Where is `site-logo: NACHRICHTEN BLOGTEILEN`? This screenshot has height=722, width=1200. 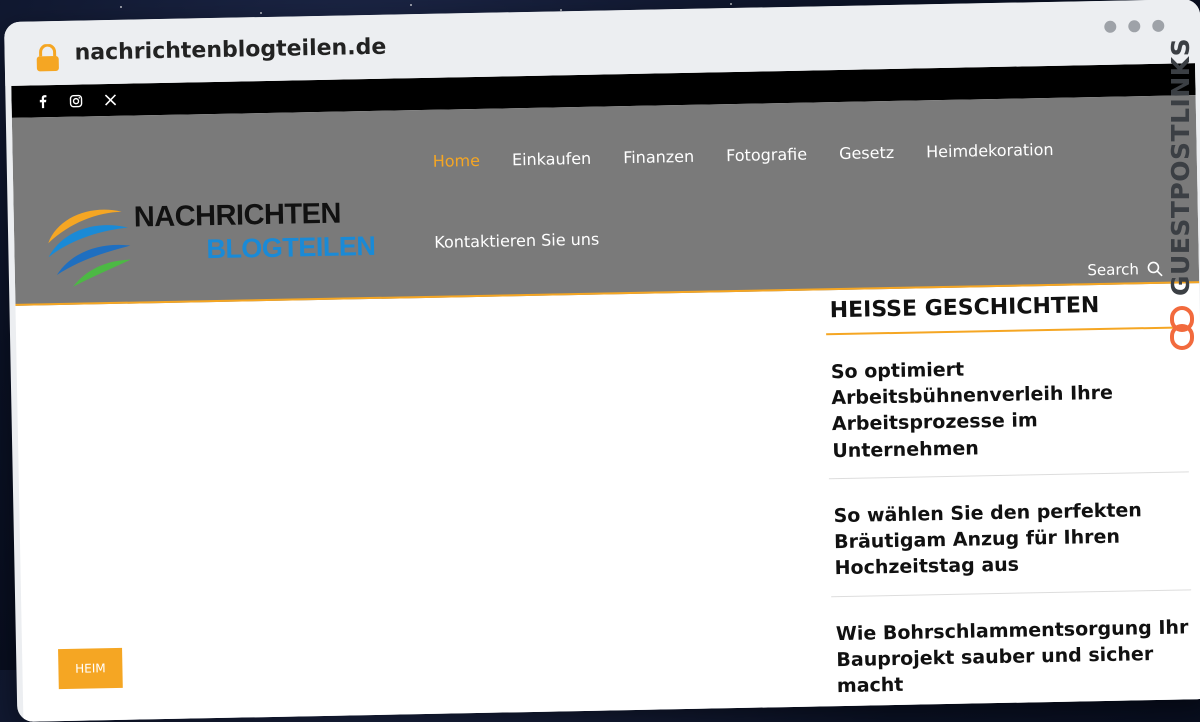
site-logo: NACHRICHTEN BLOGTEILEN is located at coordinates (222, 240).